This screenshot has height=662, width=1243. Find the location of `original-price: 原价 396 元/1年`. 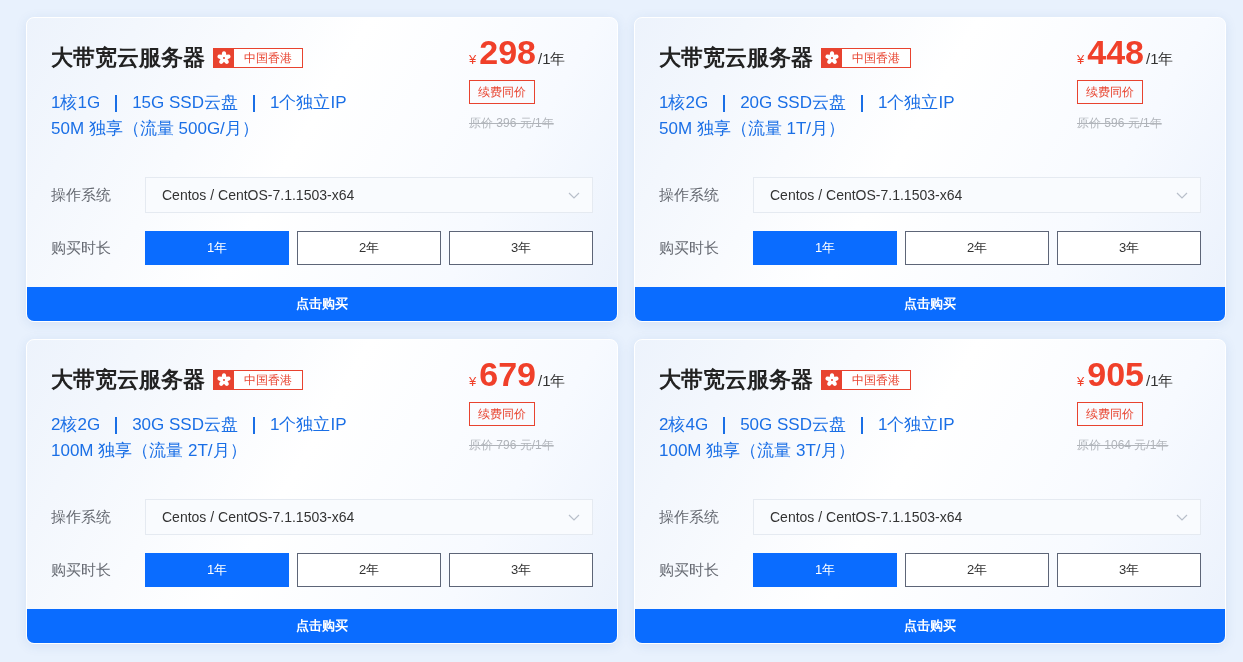

original-price: 原价 396 元/1年 is located at coordinates (511, 123).